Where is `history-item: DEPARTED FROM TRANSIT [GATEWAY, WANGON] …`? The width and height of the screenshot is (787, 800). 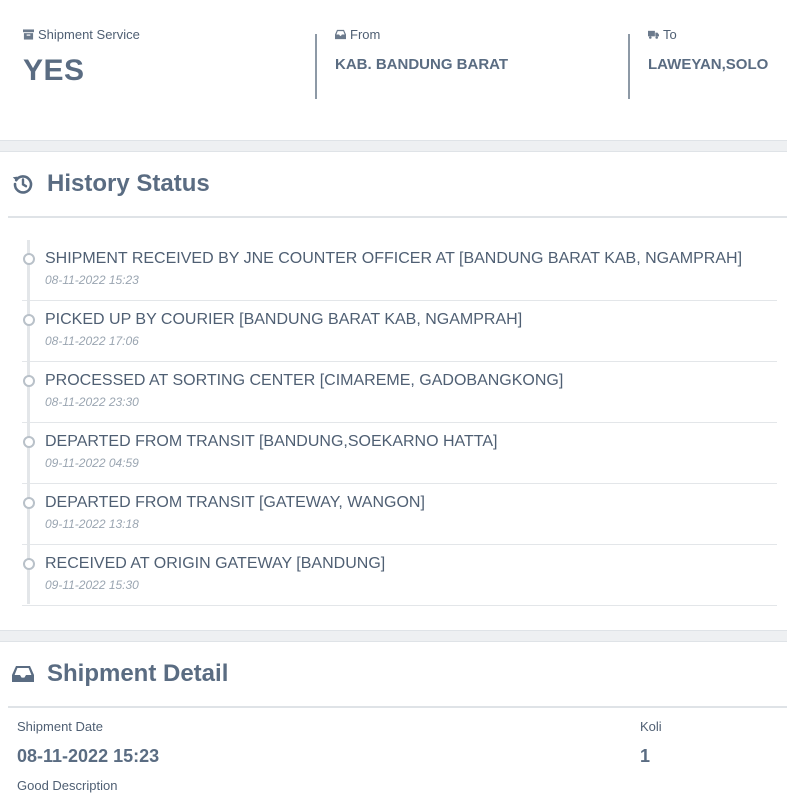 history-item: DEPARTED FROM TRANSIT [GATEWAY, WANGON] … is located at coordinates (399, 514).